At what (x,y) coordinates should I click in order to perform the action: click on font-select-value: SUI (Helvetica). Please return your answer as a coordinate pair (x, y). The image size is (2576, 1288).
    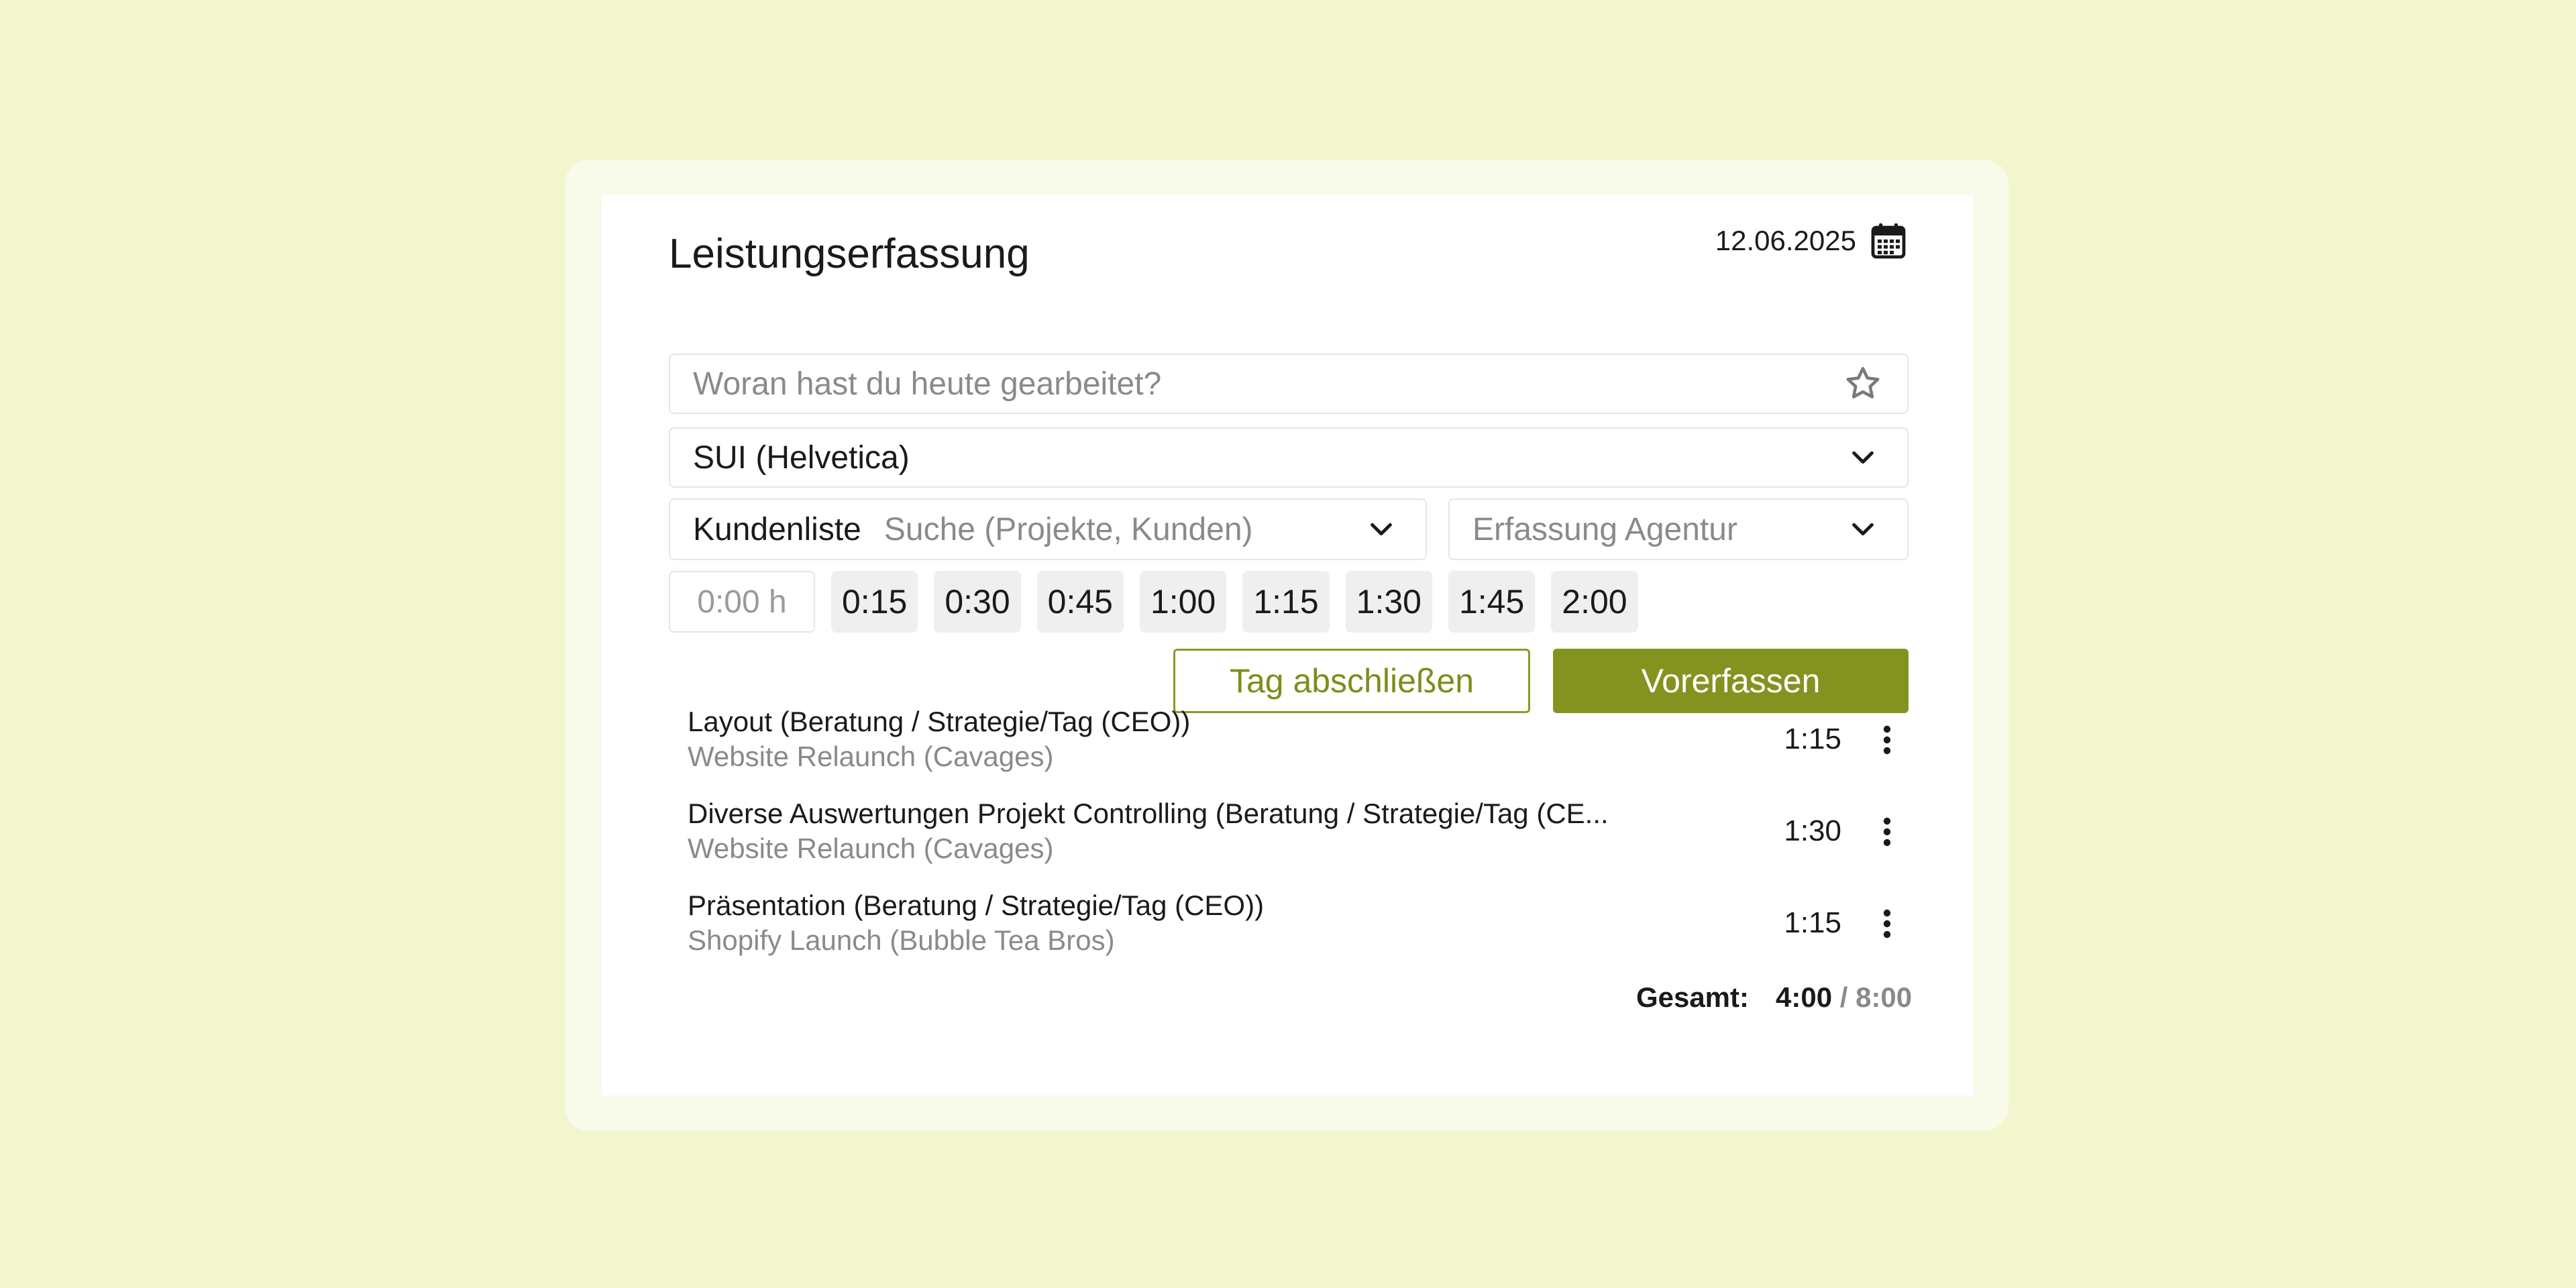
    Looking at the image, I should click on (801, 457).